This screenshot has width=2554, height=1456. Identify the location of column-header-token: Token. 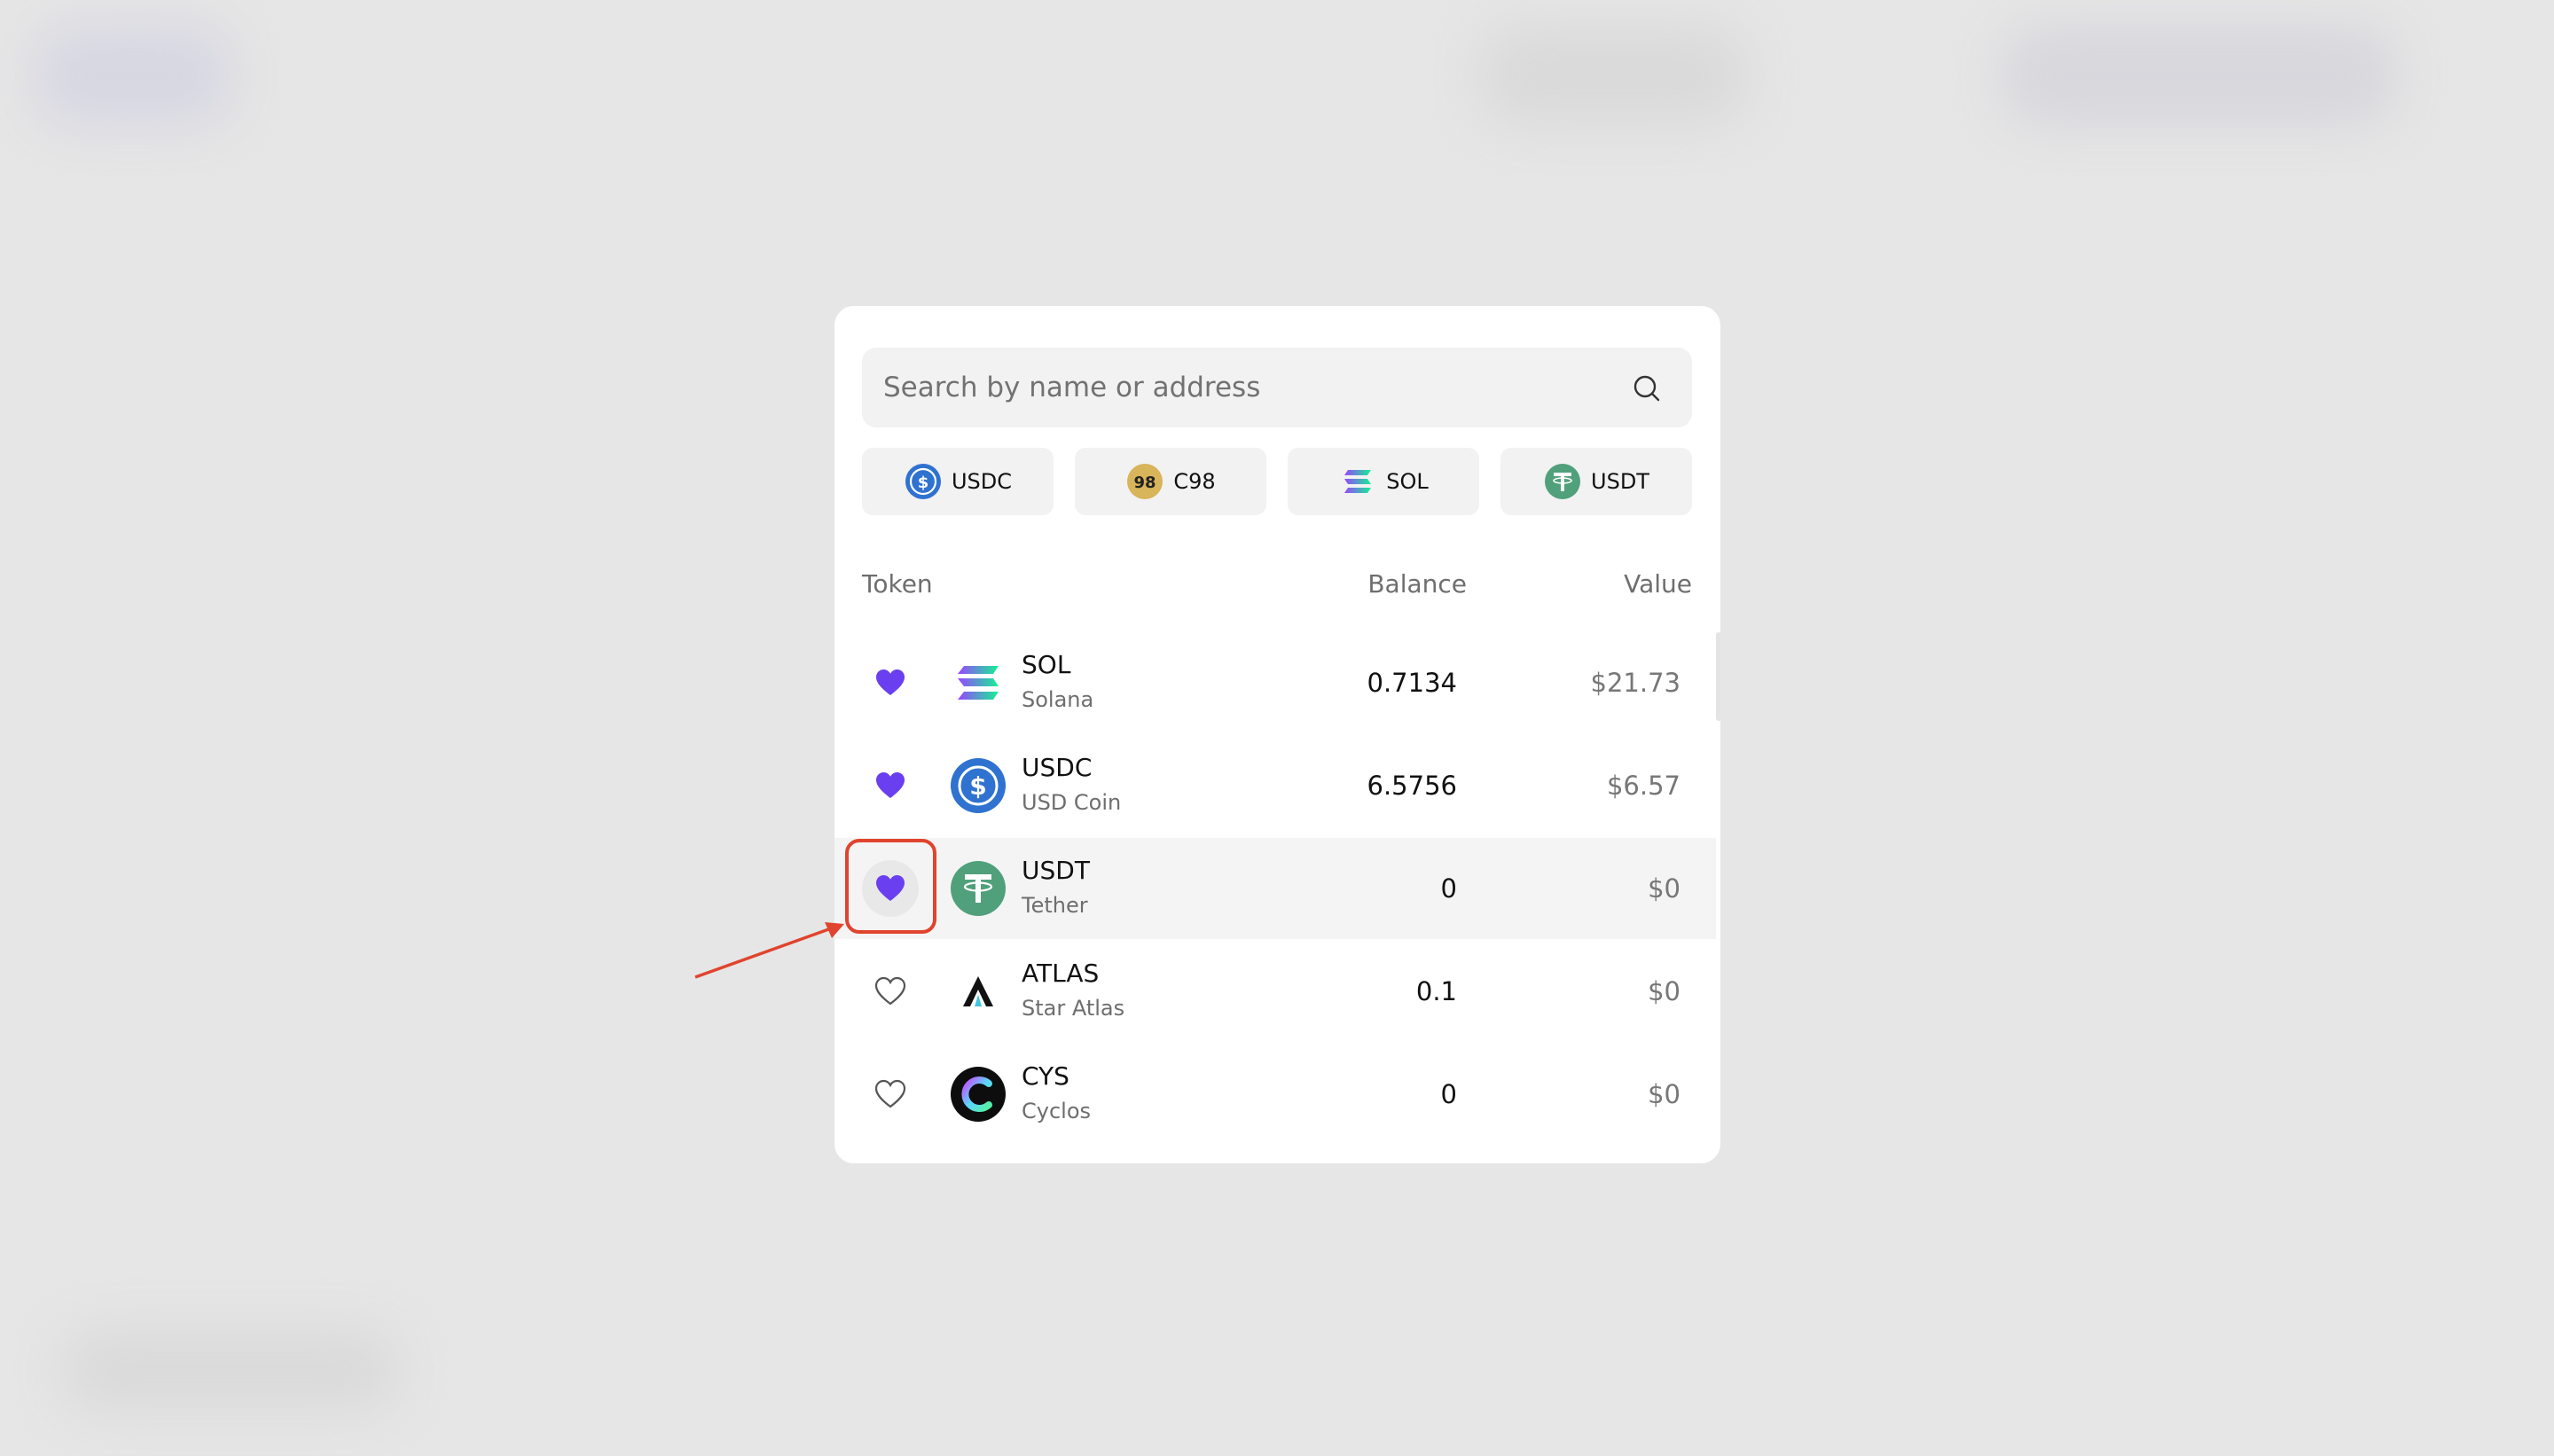
(897, 584).